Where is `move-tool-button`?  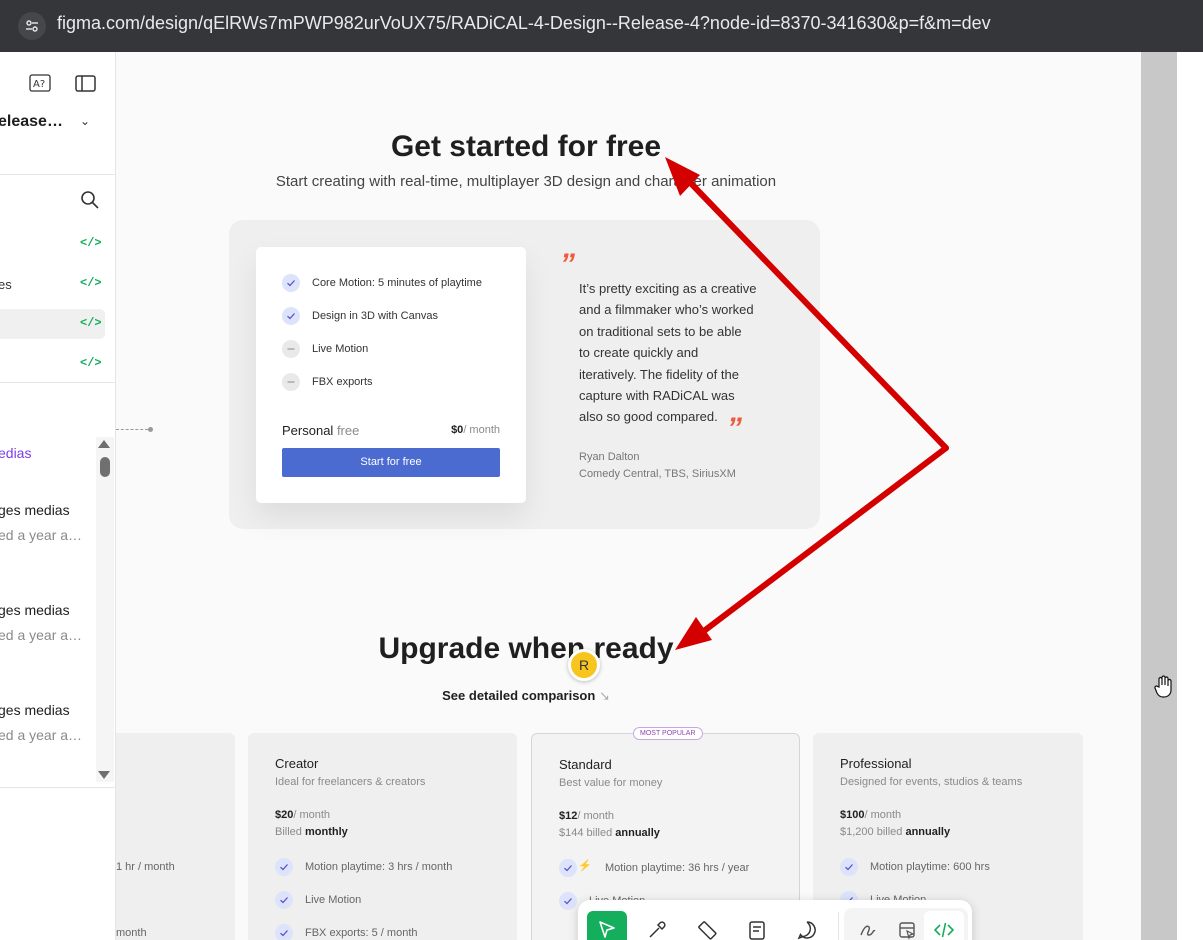 move-tool-button is located at coordinates (607, 925).